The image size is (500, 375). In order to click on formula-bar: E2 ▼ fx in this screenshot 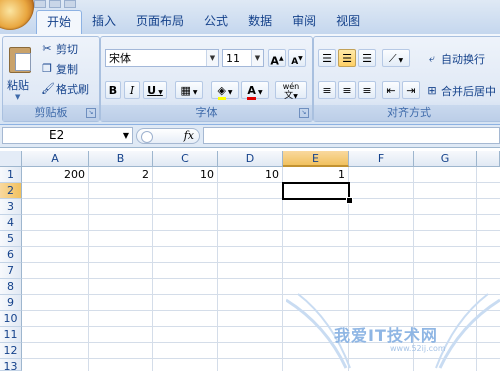, I will do `click(250, 136)`.